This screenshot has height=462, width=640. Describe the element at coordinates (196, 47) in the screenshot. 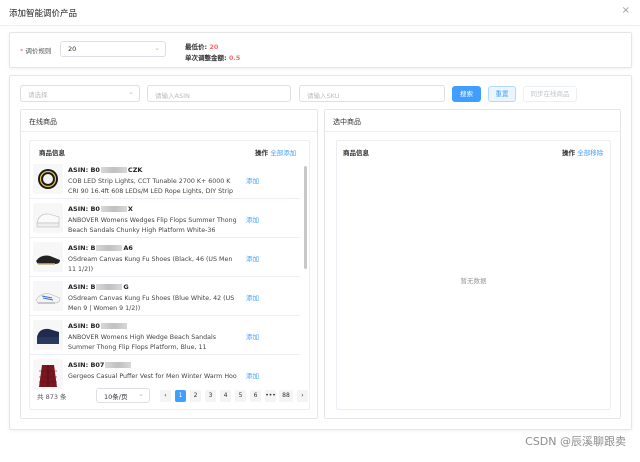

I see `min-price-label: 最低价:` at that location.